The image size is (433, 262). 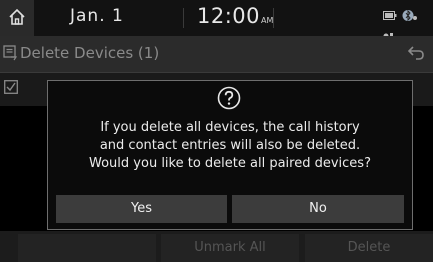 I want to click on back-arrow-icon, so click(x=416, y=53).